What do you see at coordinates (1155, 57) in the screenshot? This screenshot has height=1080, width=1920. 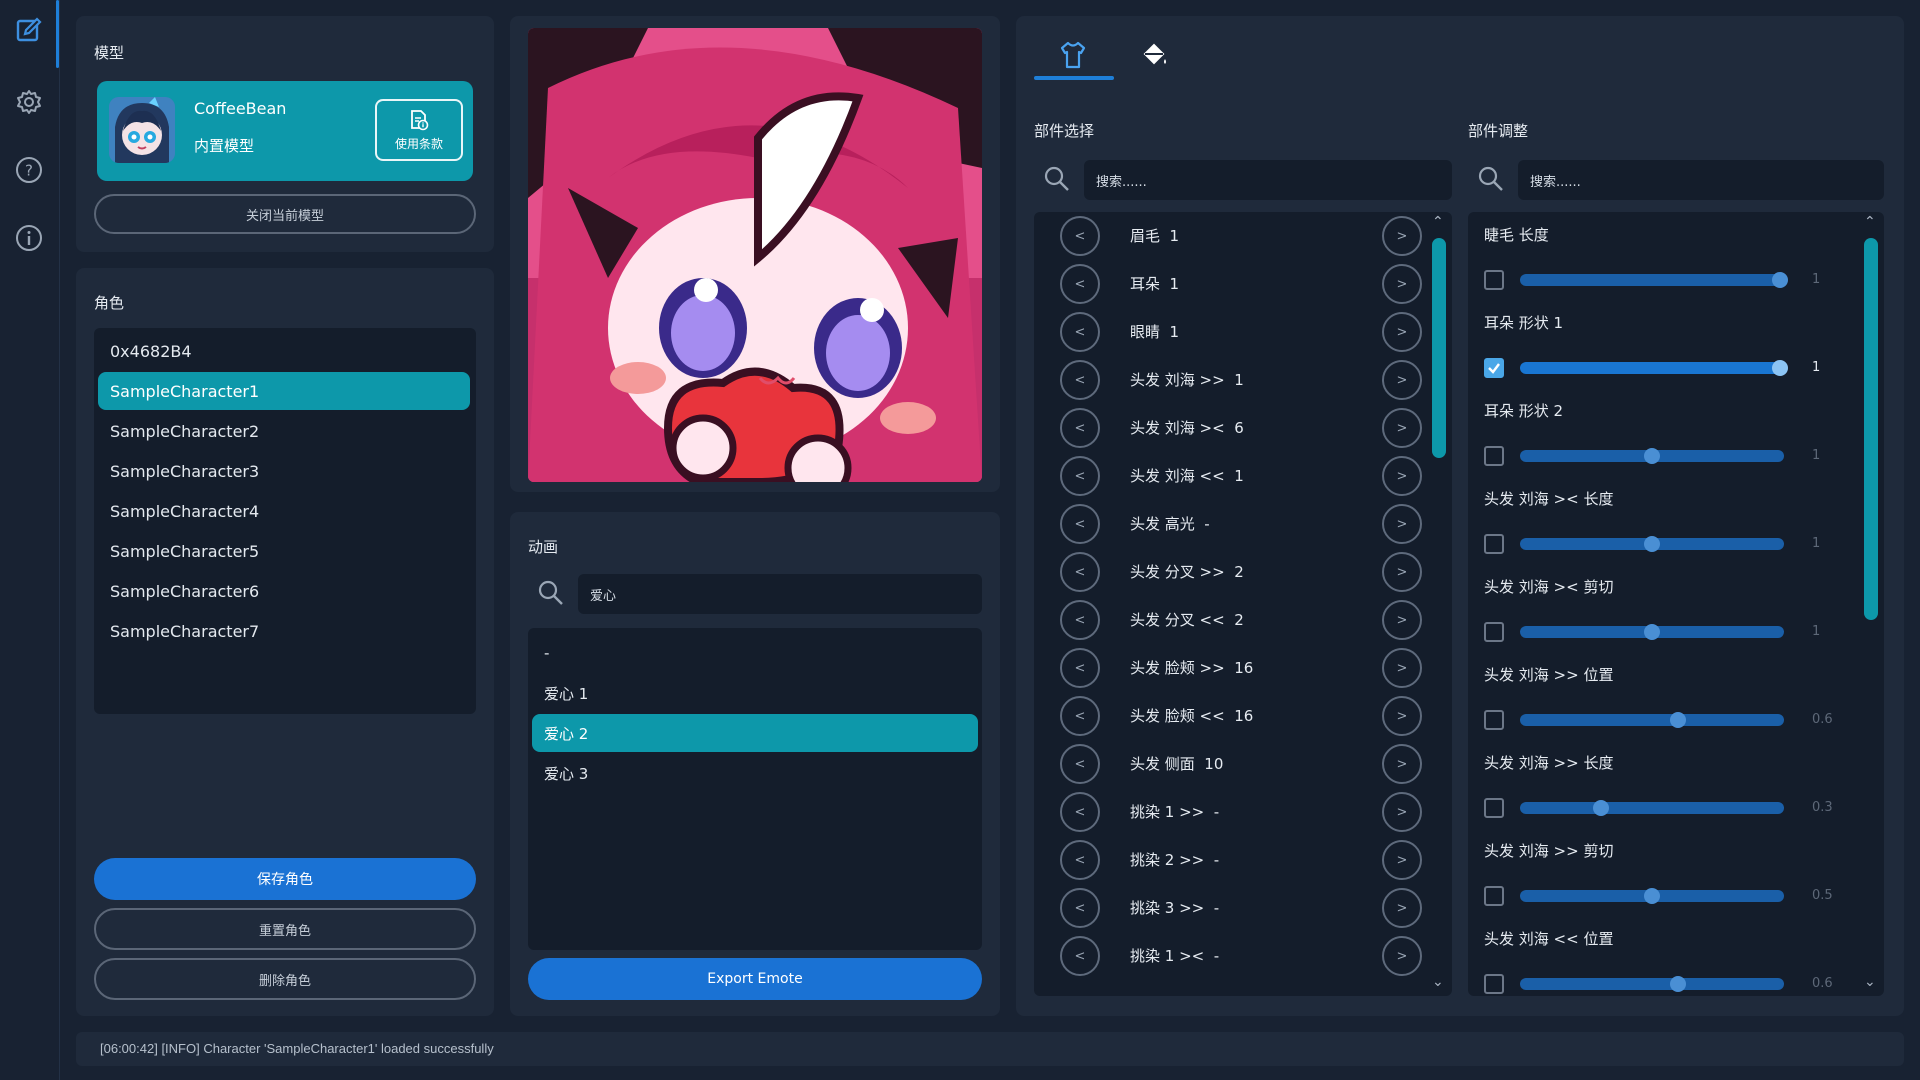 I see `paint-bucket-icon` at bounding box center [1155, 57].